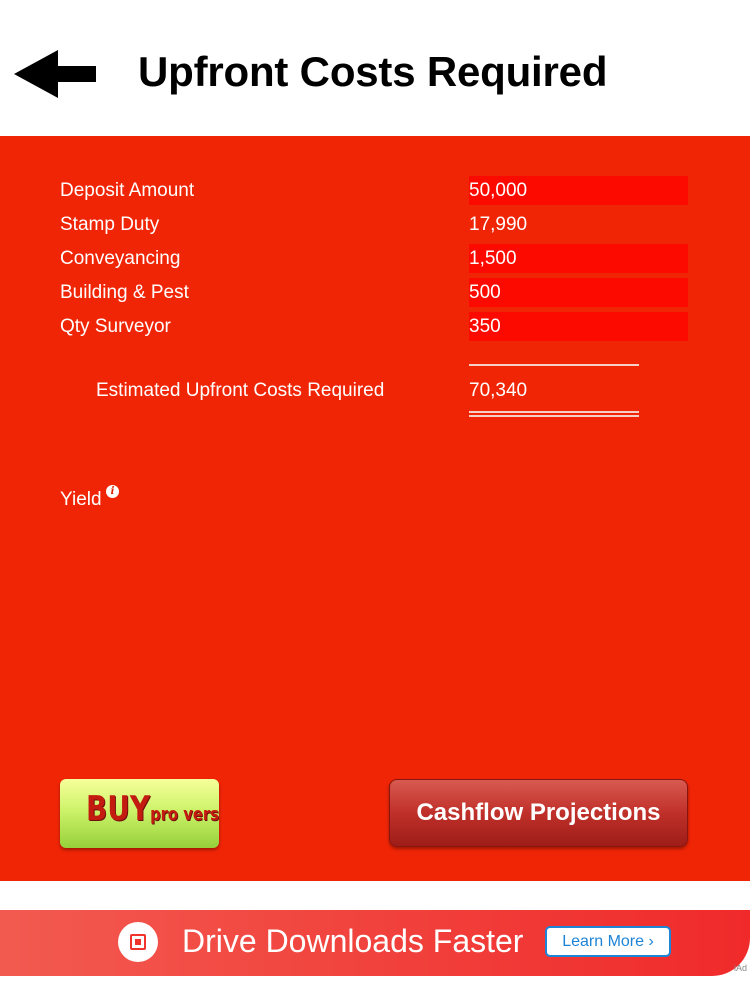  Describe the element at coordinates (498, 390) in the screenshot. I see `total-value: 70,340` at that location.